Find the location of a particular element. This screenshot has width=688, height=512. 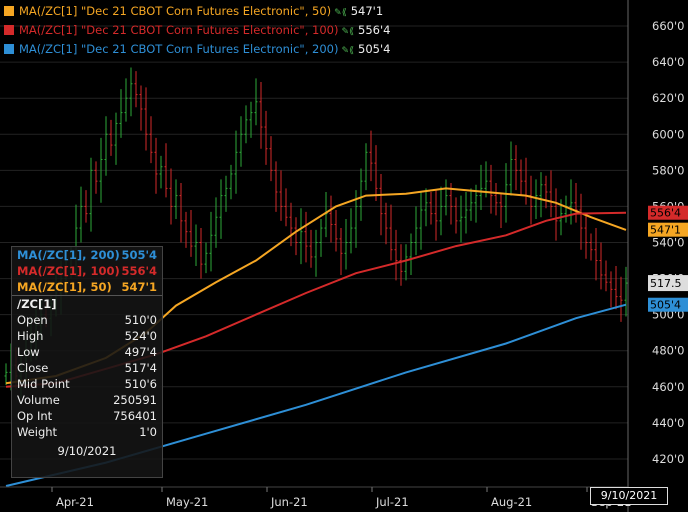

data-window-value: 524'0 is located at coordinates (140, 336).